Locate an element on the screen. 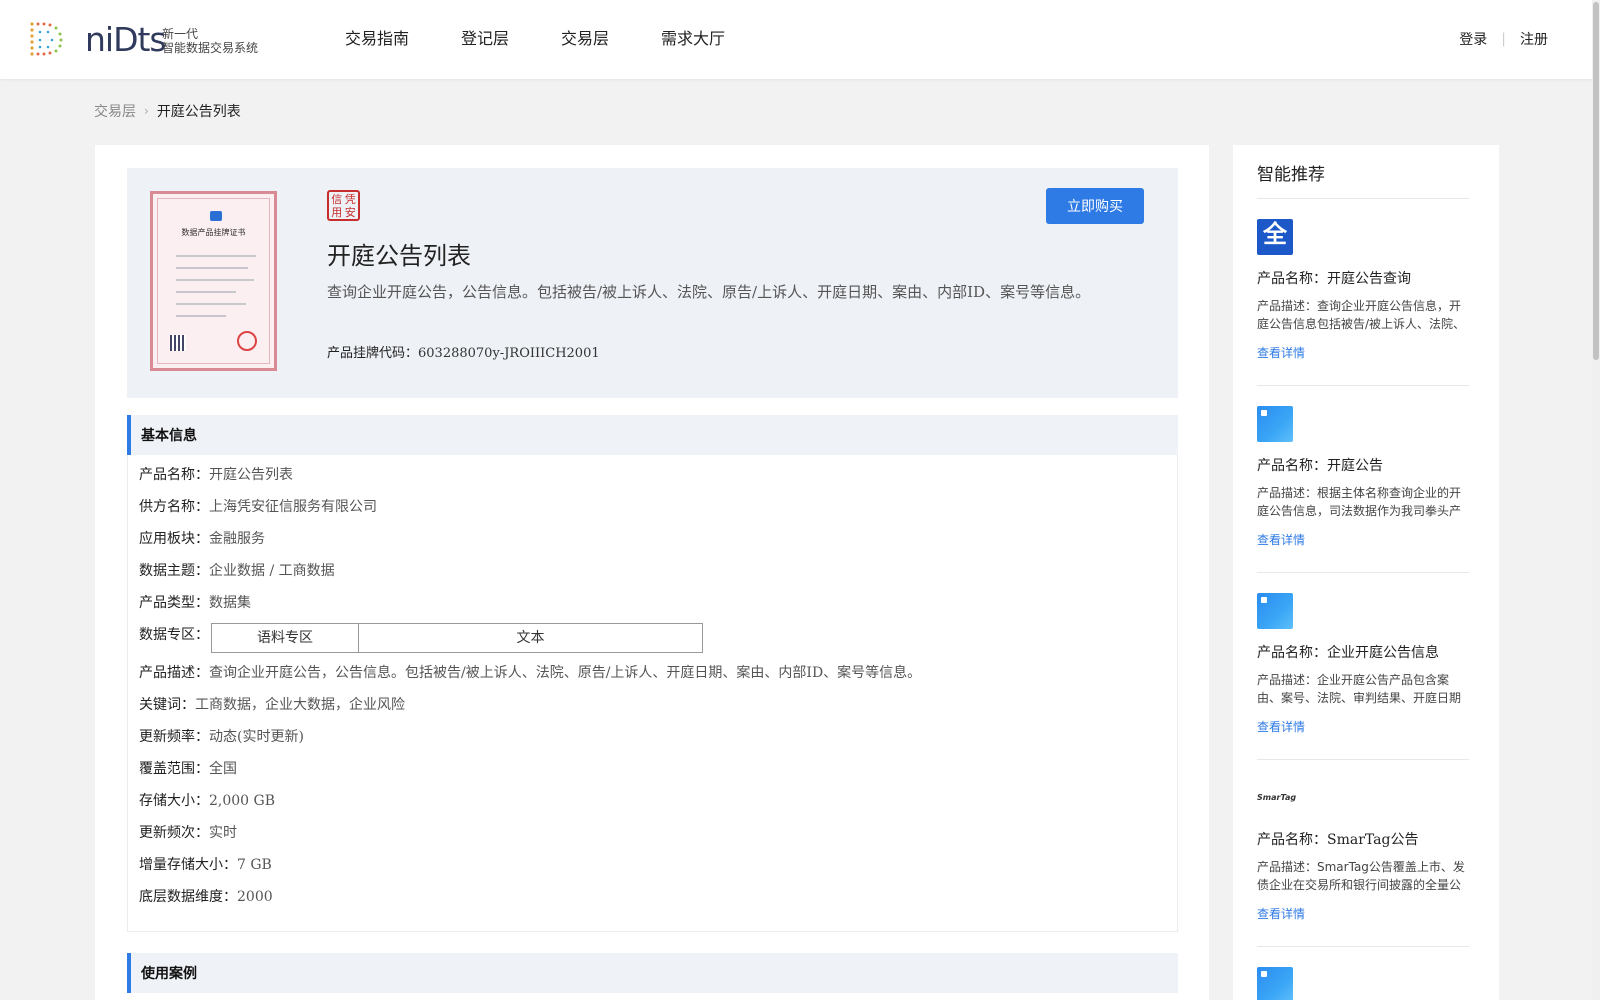  info-row-keywords: 关键词： 工商数据，企业大数据，企业风险 is located at coordinates (658, 709).